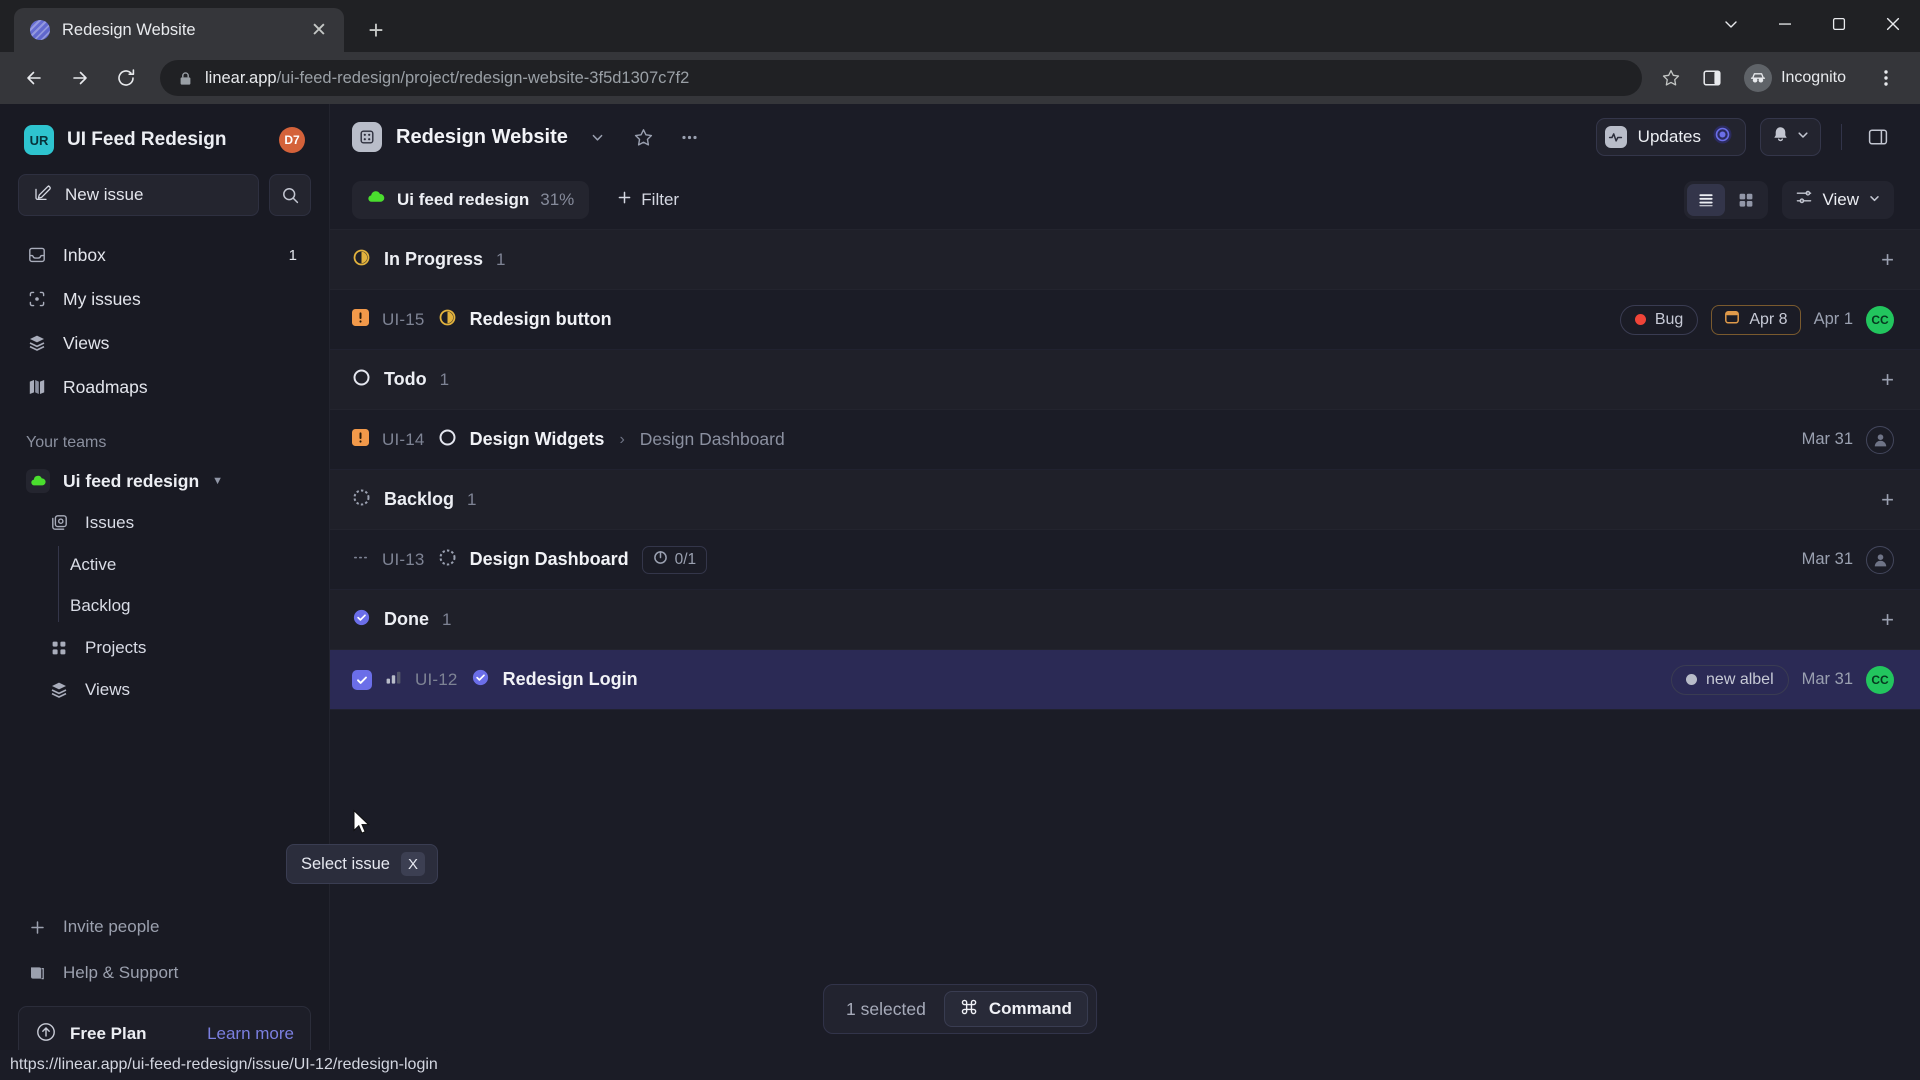 The width and height of the screenshot is (1920, 1080). What do you see at coordinates (1790, 137) in the screenshot?
I see `notifications-button` at bounding box center [1790, 137].